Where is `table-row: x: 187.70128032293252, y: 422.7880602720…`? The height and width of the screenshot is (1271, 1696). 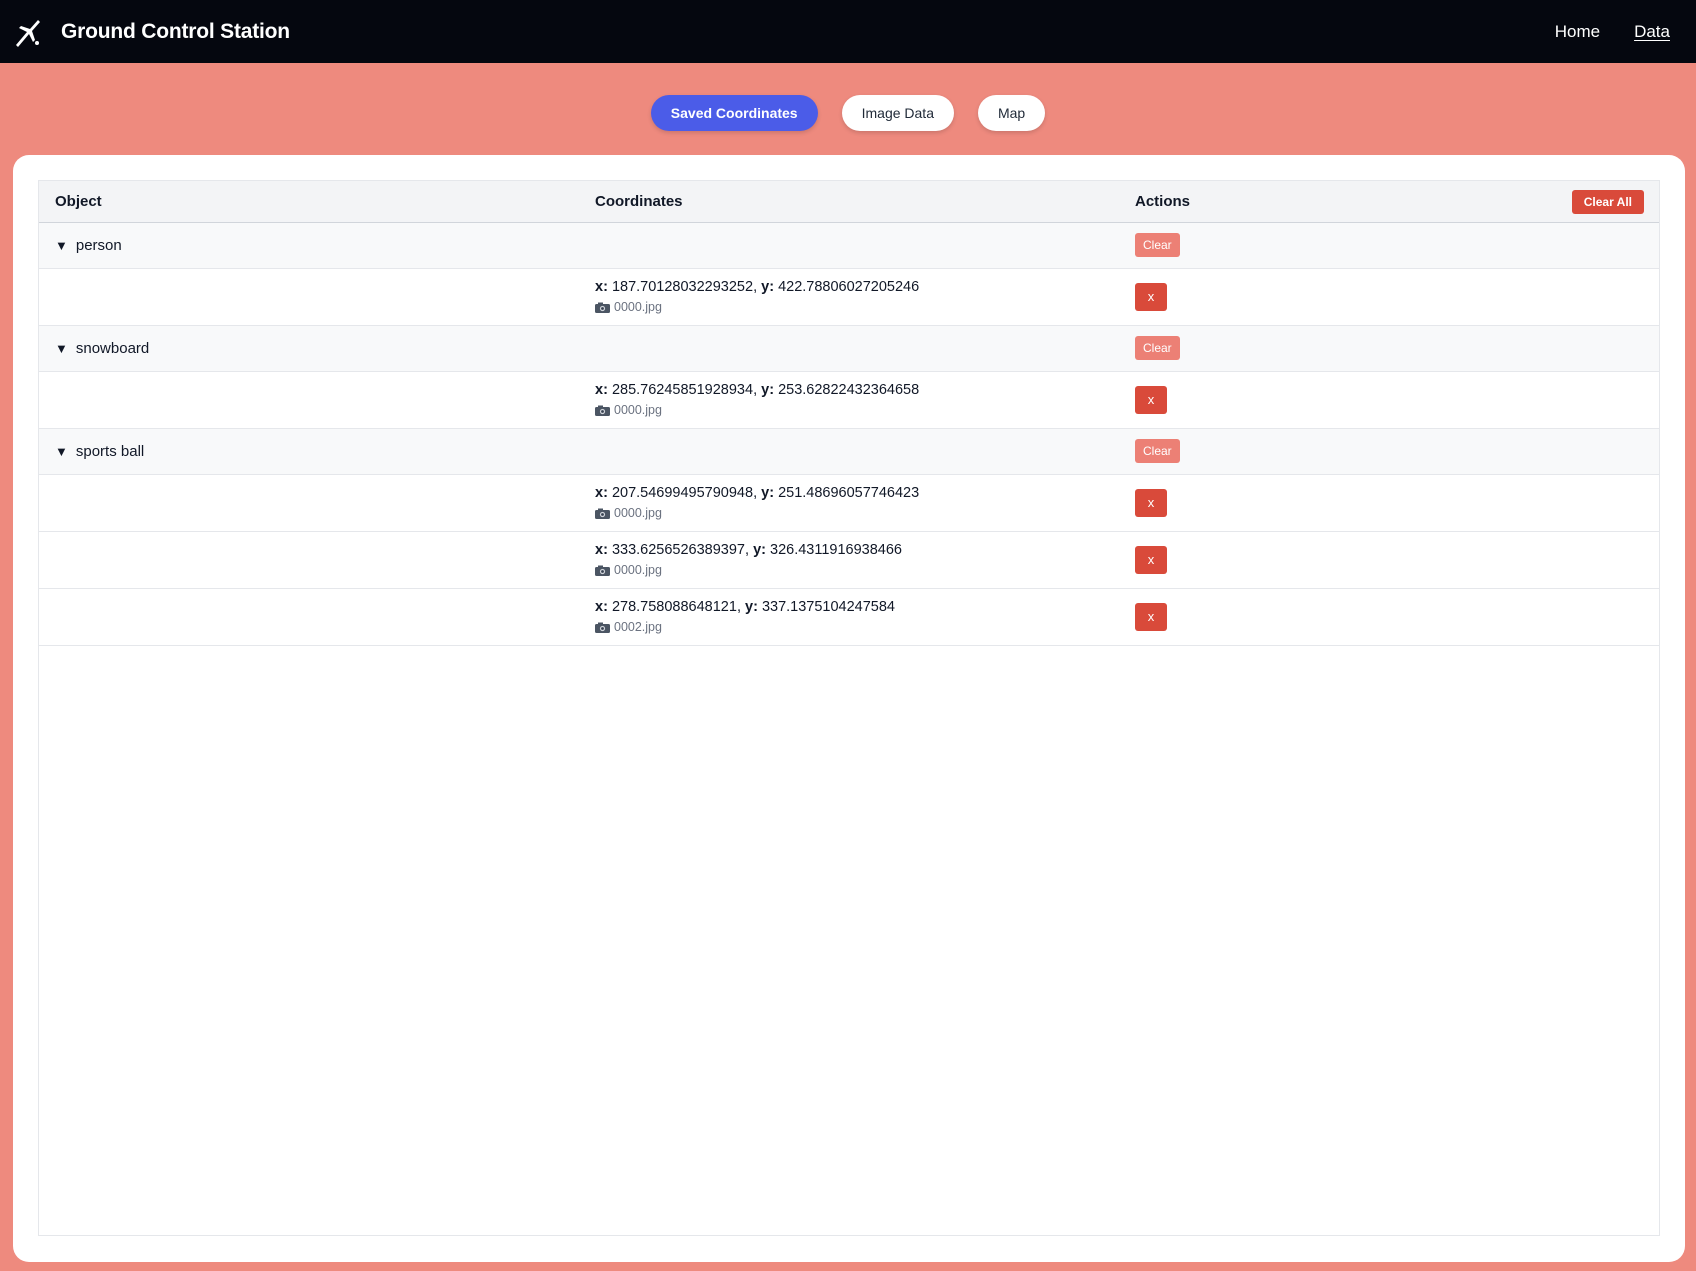 table-row: x: 187.70128032293252, y: 422.7880602720… is located at coordinates (849, 296).